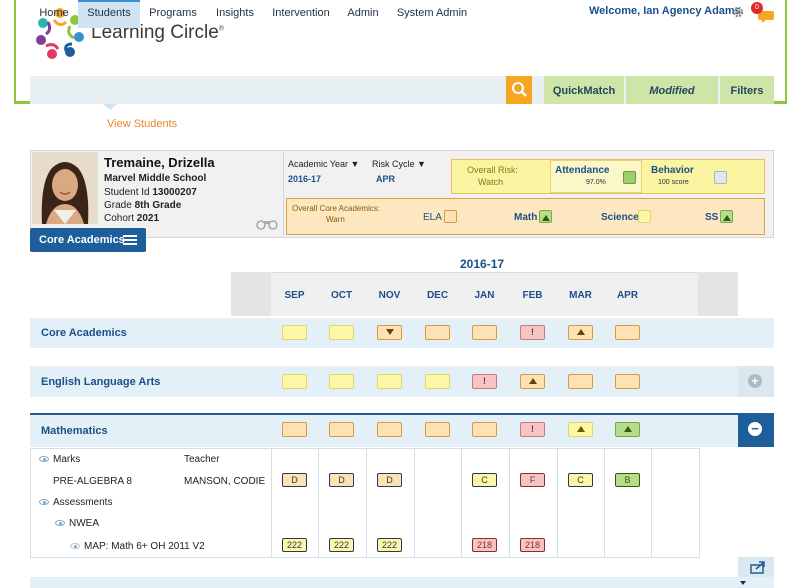  What do you see at coordinates (712, 217) in the screenshot?
I see `ss-label: SS` at bounding box center [712, 217].